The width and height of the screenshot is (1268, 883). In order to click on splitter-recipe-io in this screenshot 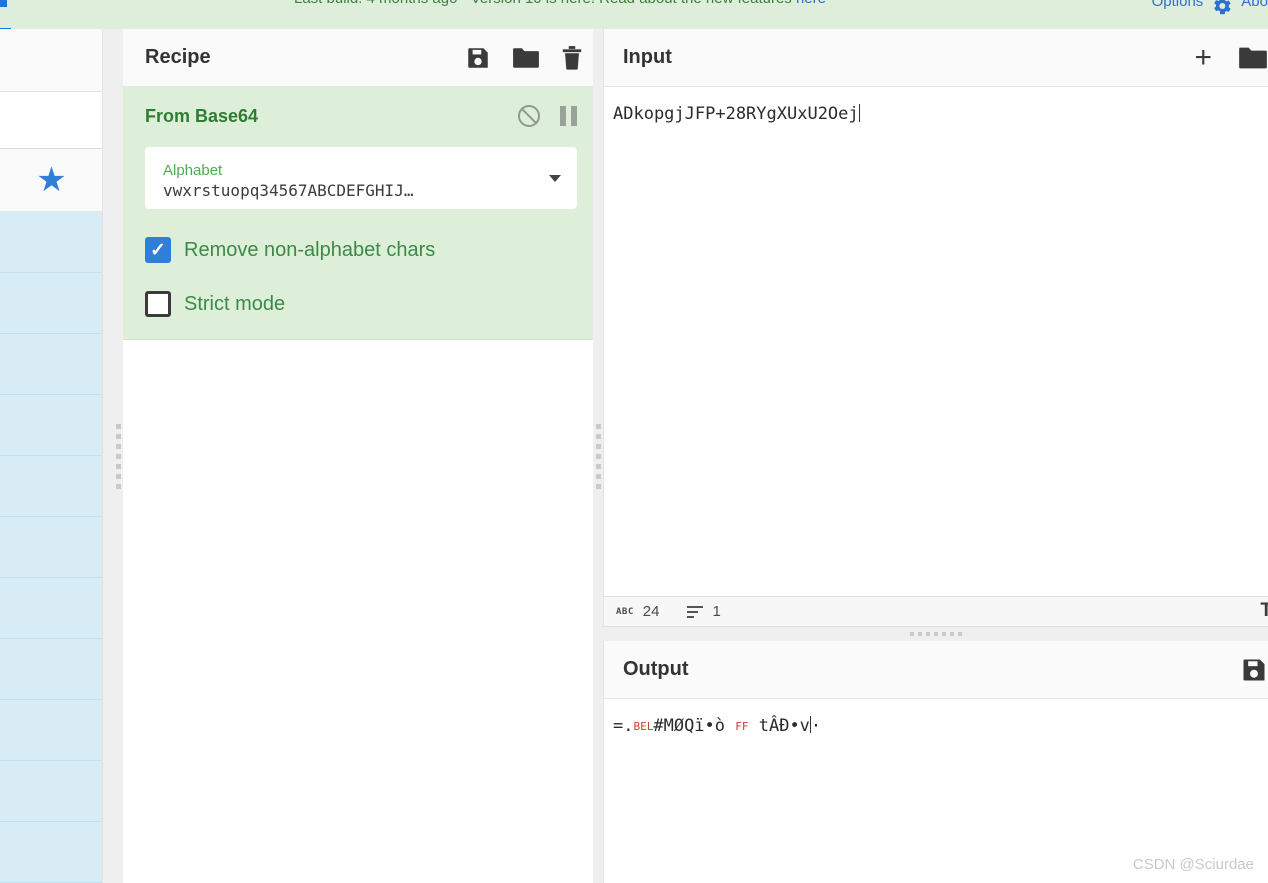, I will do `click(598, 456)`.